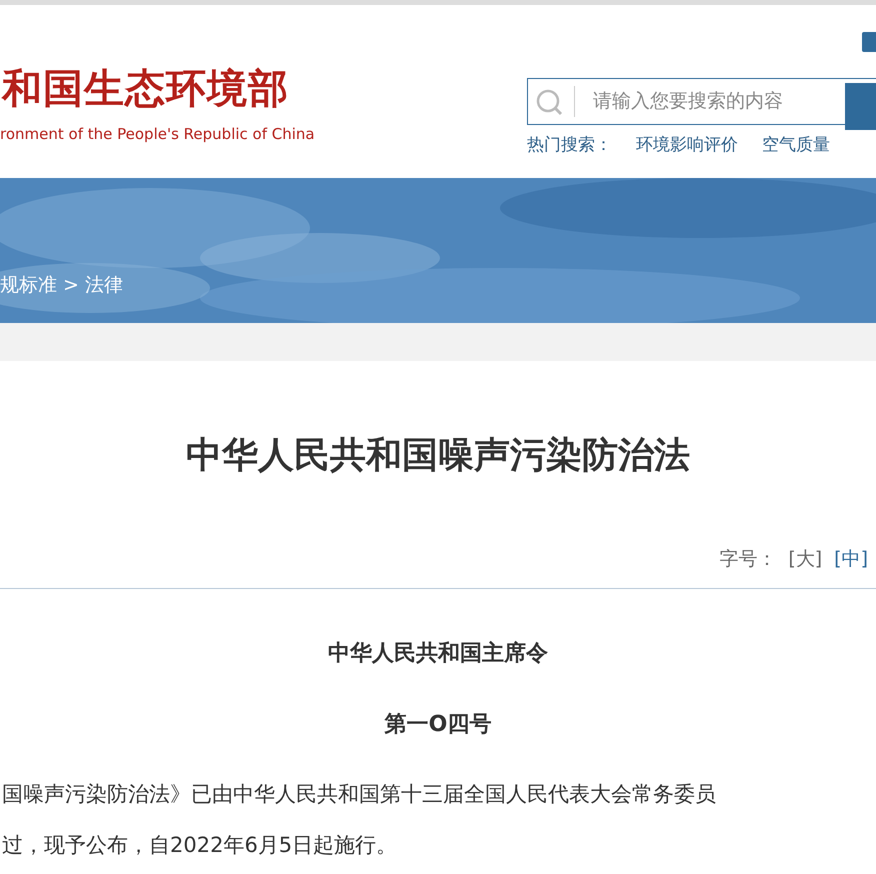 Image resolution: width=876 pixels, height=874 pixels. I want to click on section-heading: 中华人民共和国主席令, so click(438, 654).